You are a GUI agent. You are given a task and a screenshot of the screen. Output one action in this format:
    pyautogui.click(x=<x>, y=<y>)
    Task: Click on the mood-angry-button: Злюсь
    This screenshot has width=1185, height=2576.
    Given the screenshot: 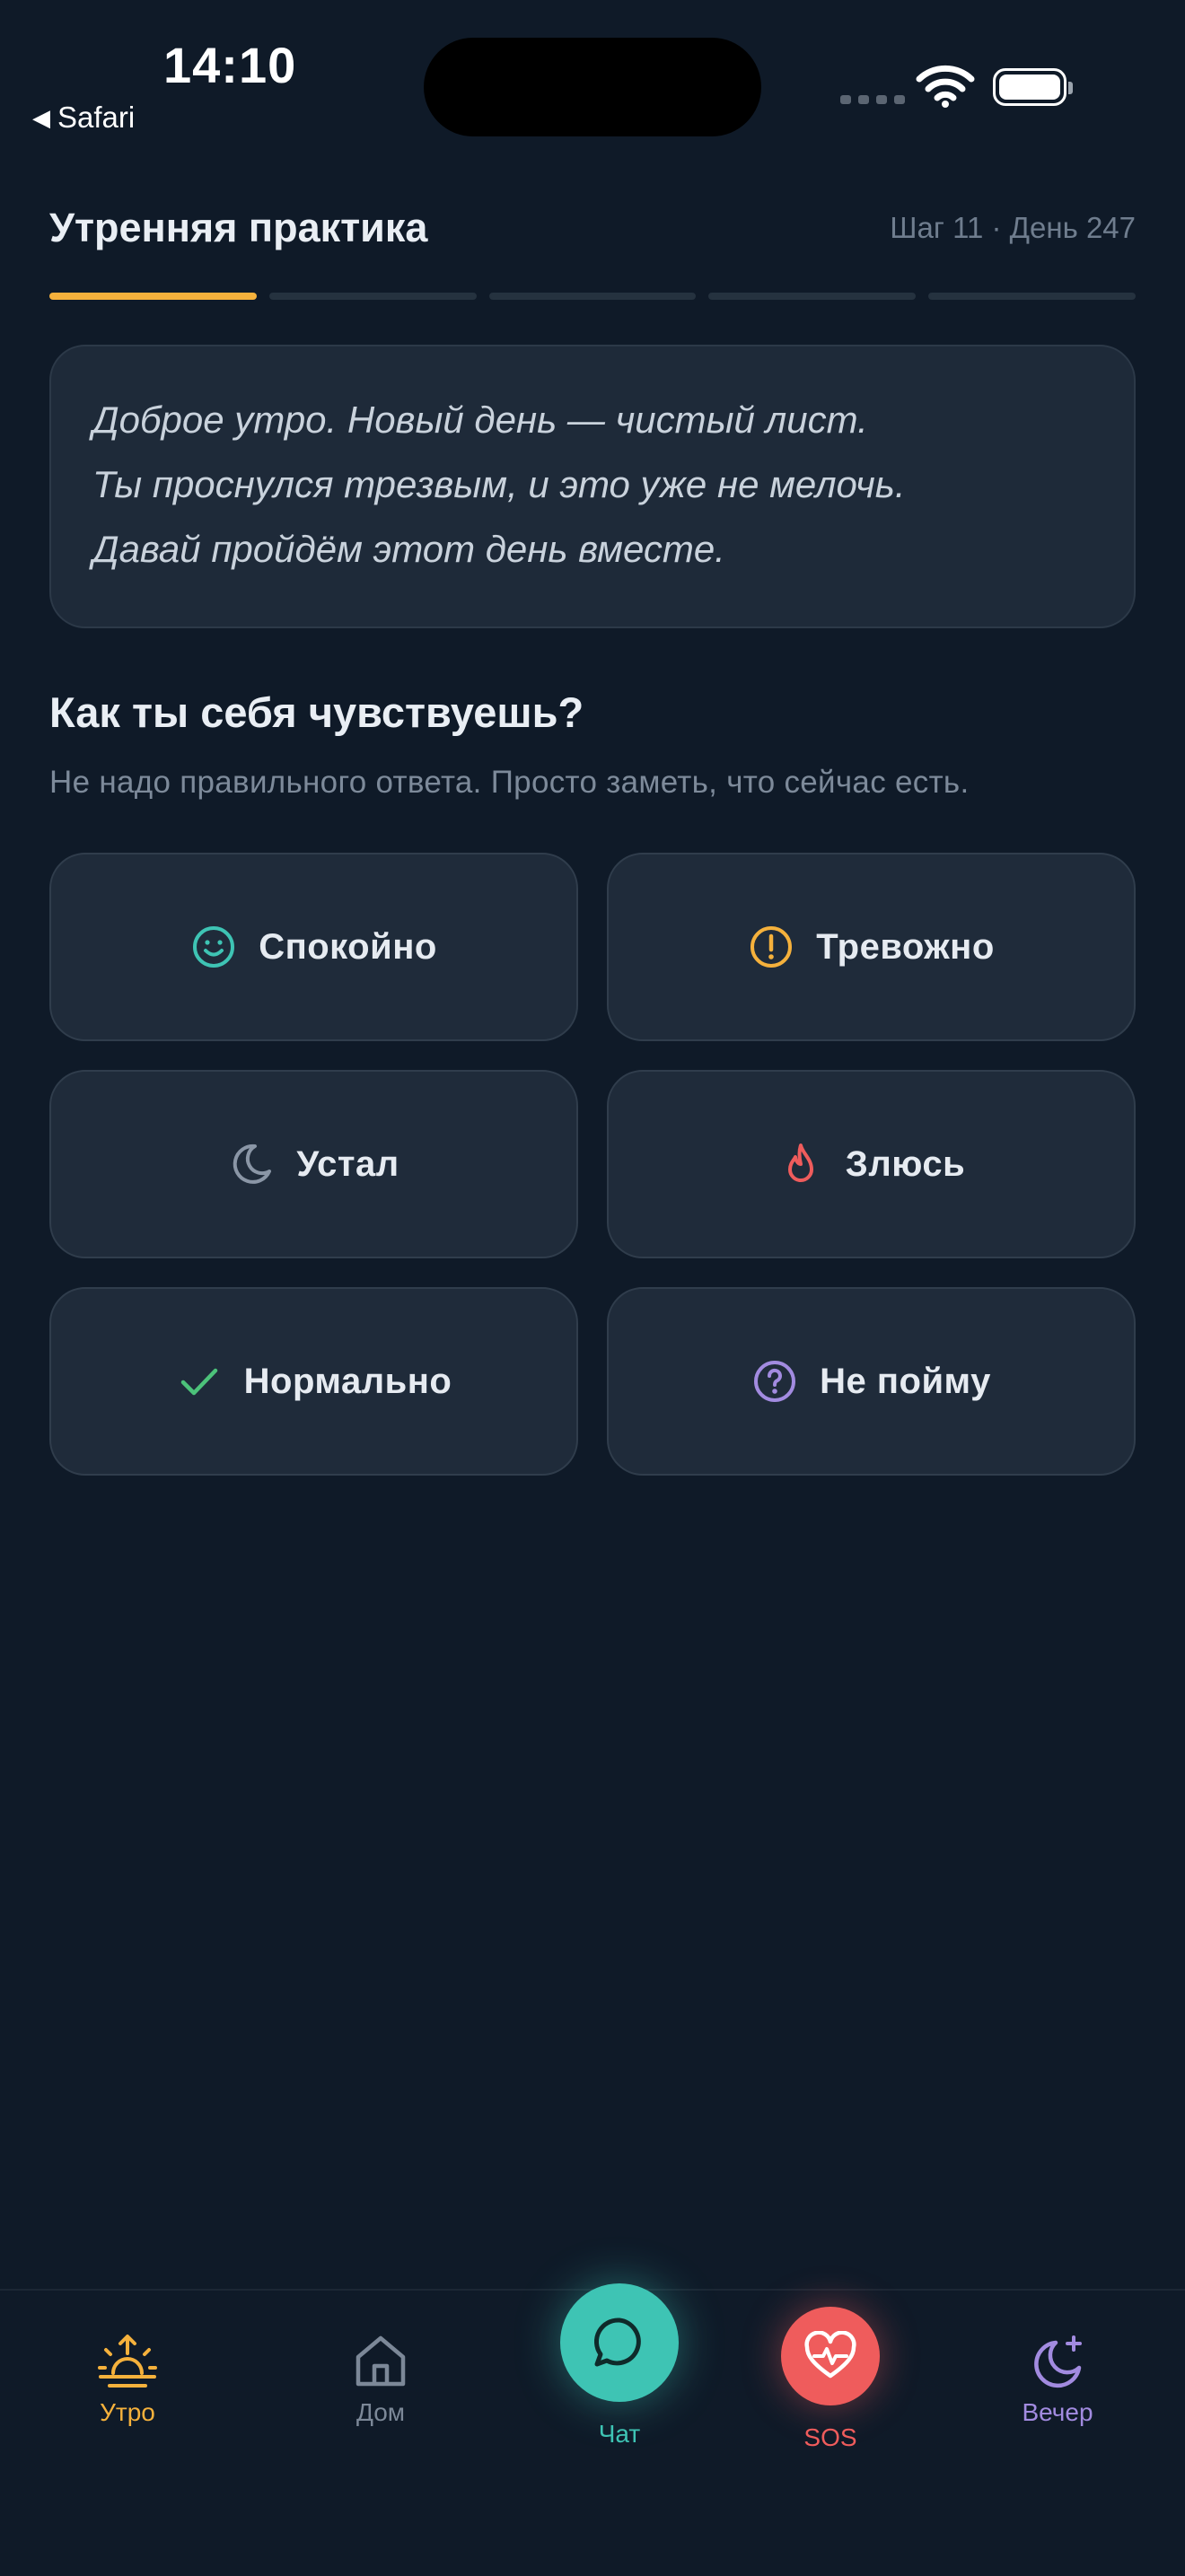 What is the action you would take?
    pyautogui.click(x=871, y=1164)
    